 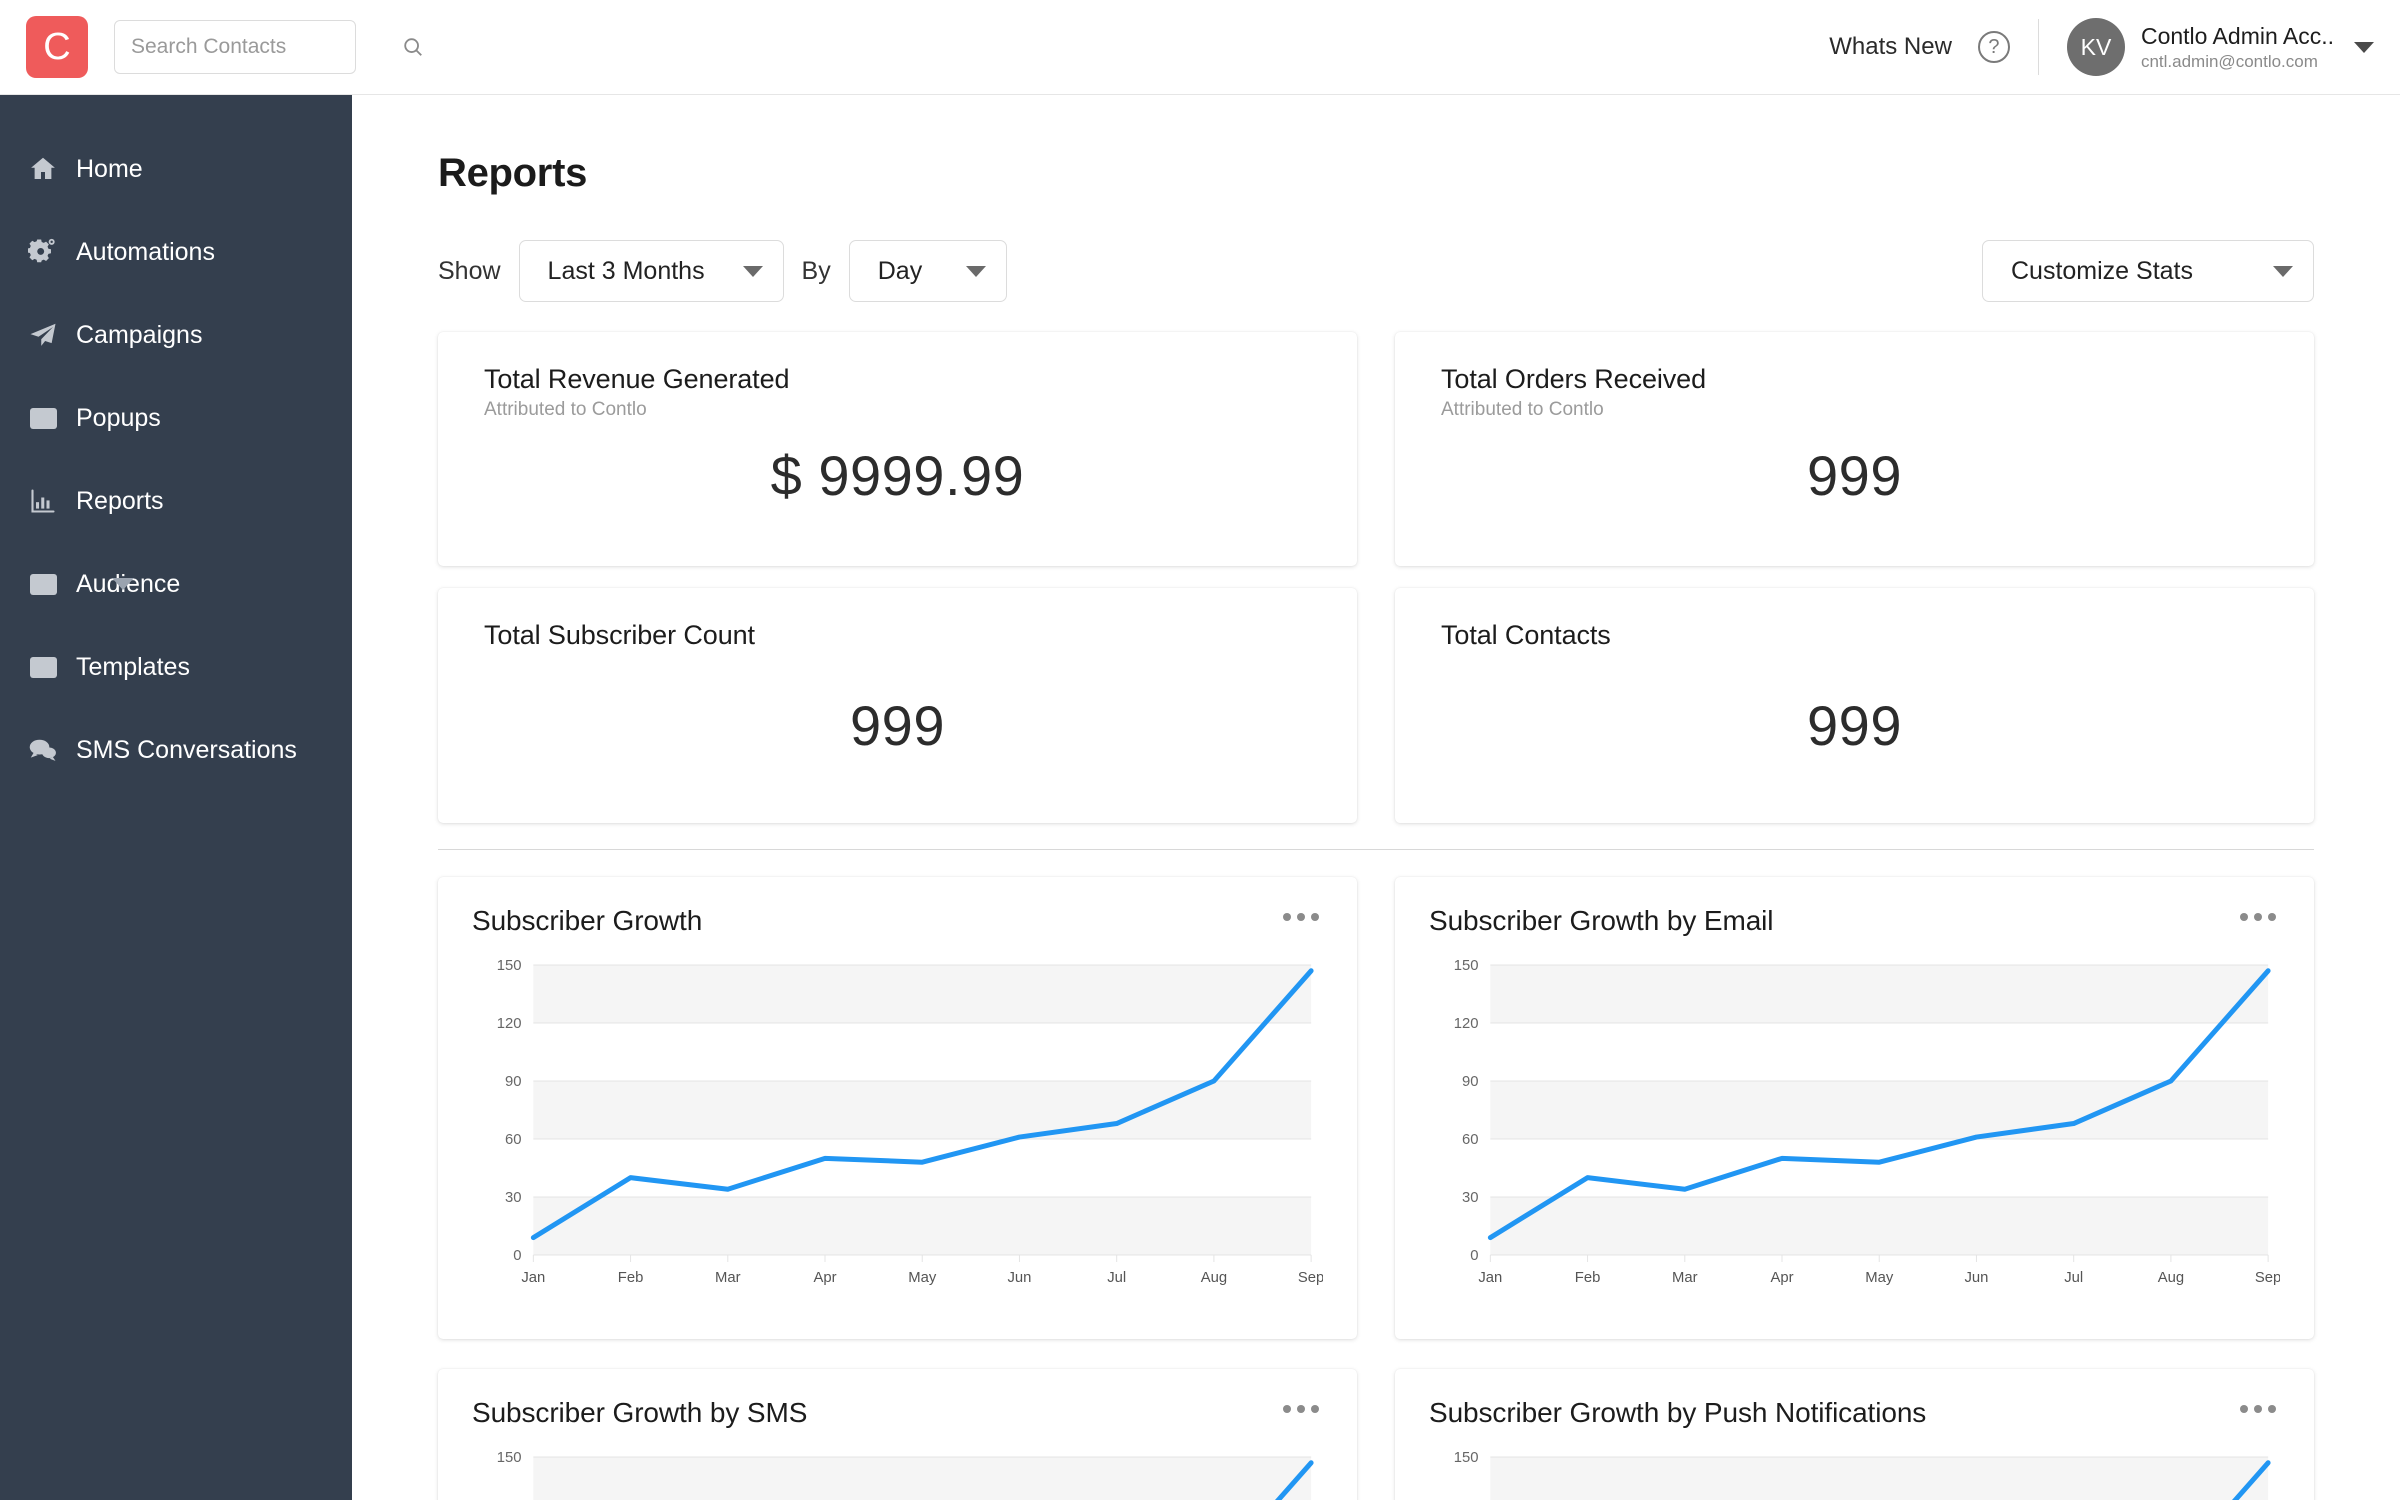 I want to click on sidebar-item-label: Home, so click(x=109, y=168).